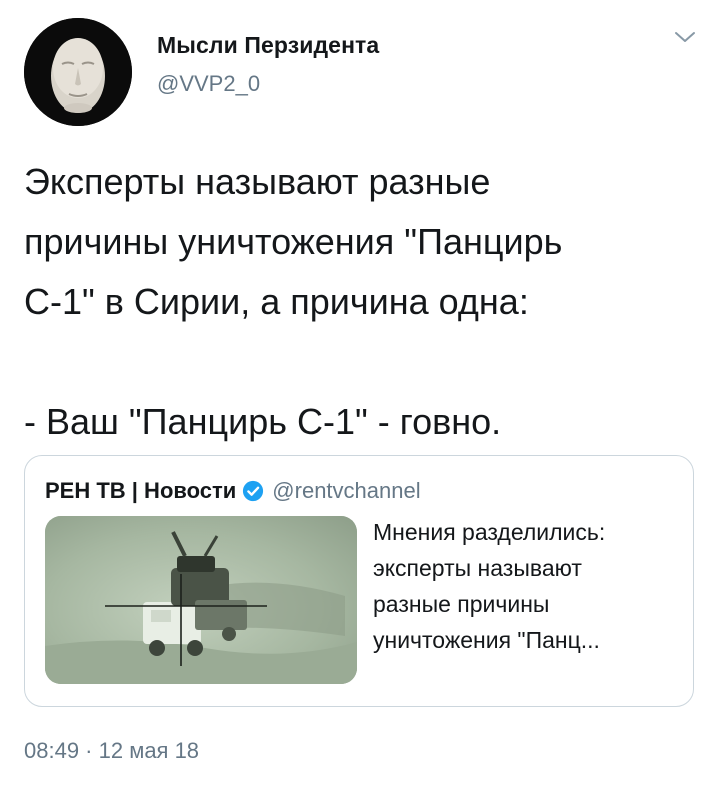 This screenshot has width=720, height=797. I want to click on chevron-down-icon, so click(685, 37).